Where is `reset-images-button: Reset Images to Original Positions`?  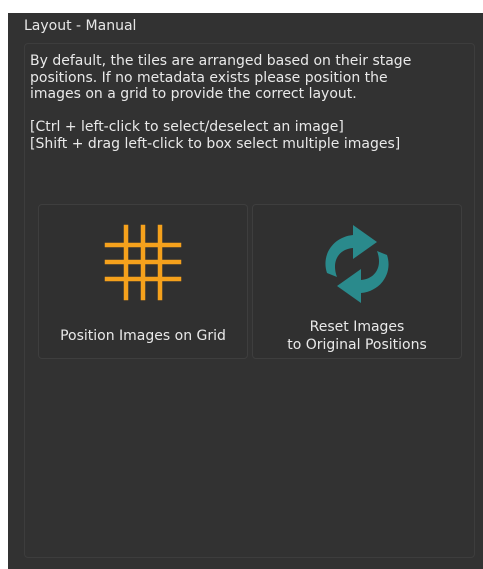 reset-images-button: Reset Images to Original Positions is located at coordinates (357, 281).